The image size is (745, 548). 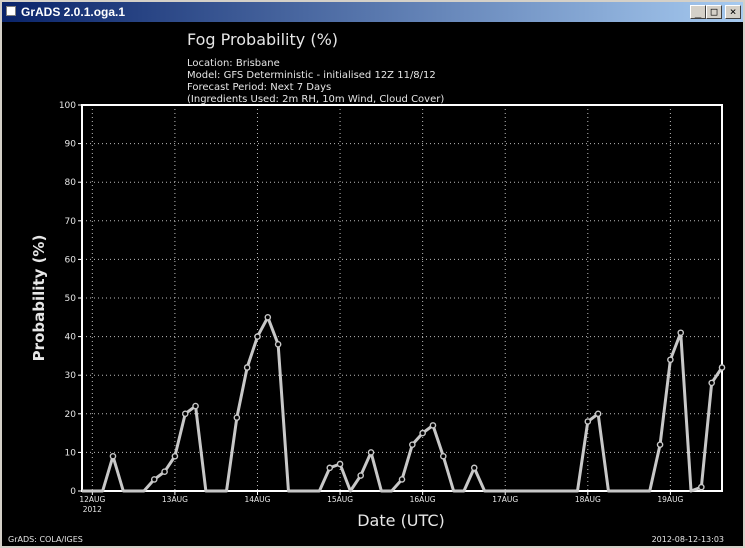 What do you see at coordinates (698, 12) in the screenshot?
I see `minimize-button: _` at bounding box center [698, 12].